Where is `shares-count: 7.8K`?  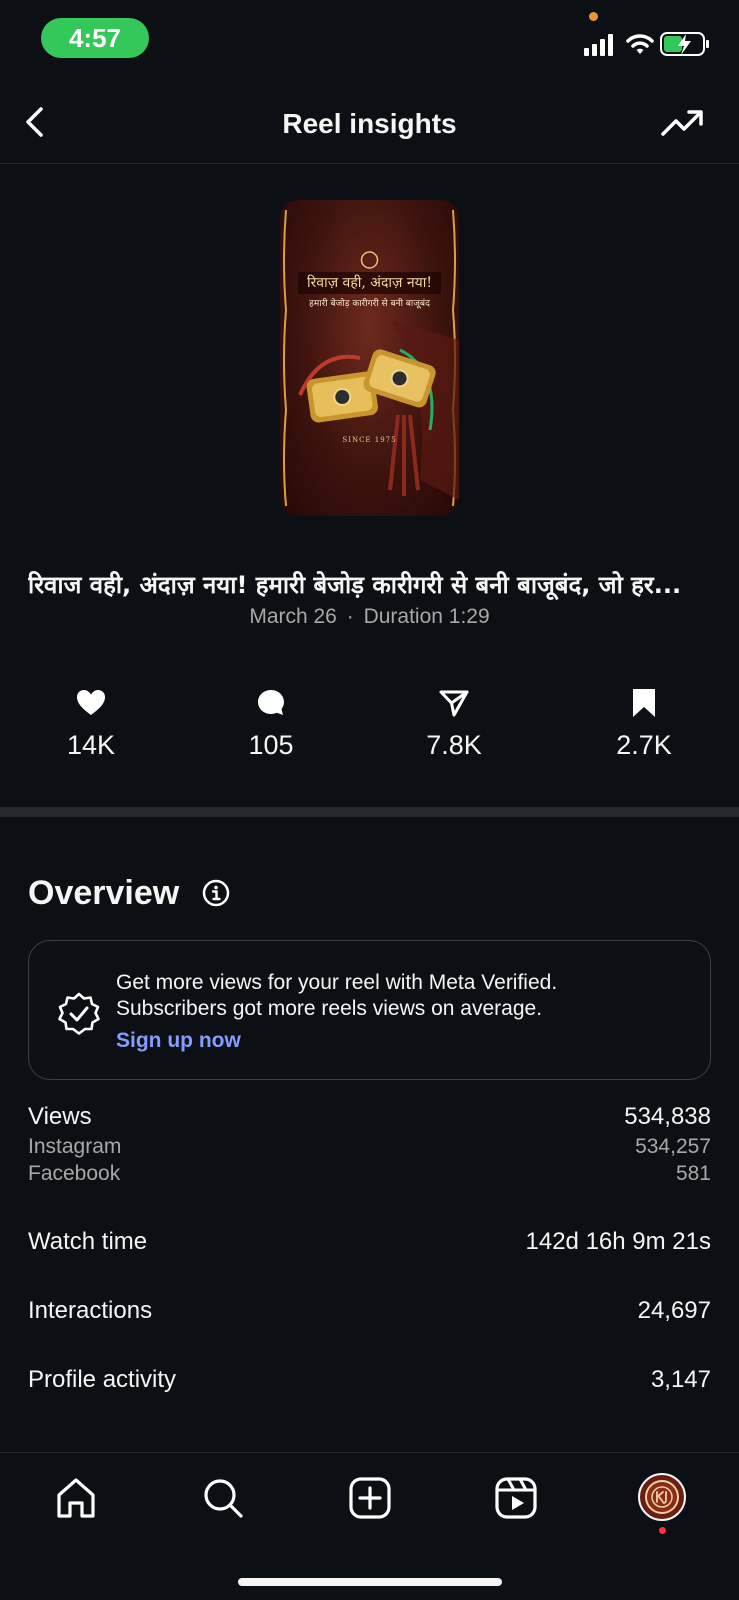
shares-count: 7.8K is located at coordinates (454, 745).